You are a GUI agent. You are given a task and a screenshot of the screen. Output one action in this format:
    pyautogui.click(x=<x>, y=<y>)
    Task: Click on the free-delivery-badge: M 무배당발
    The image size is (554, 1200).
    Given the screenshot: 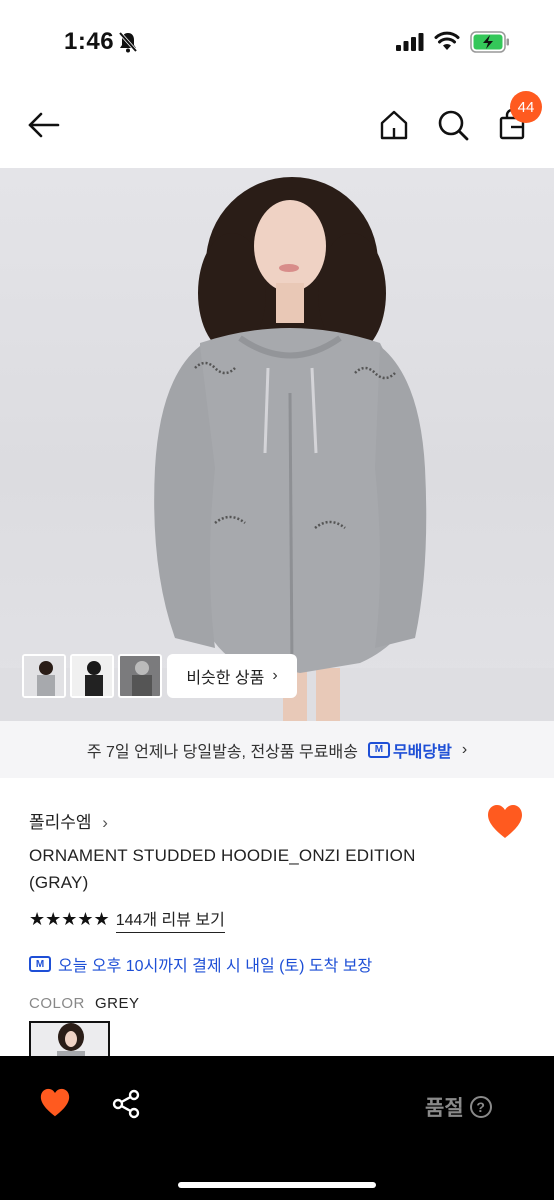 What is the action you would take?
    pyautogui.click(x=409, y=750)
    